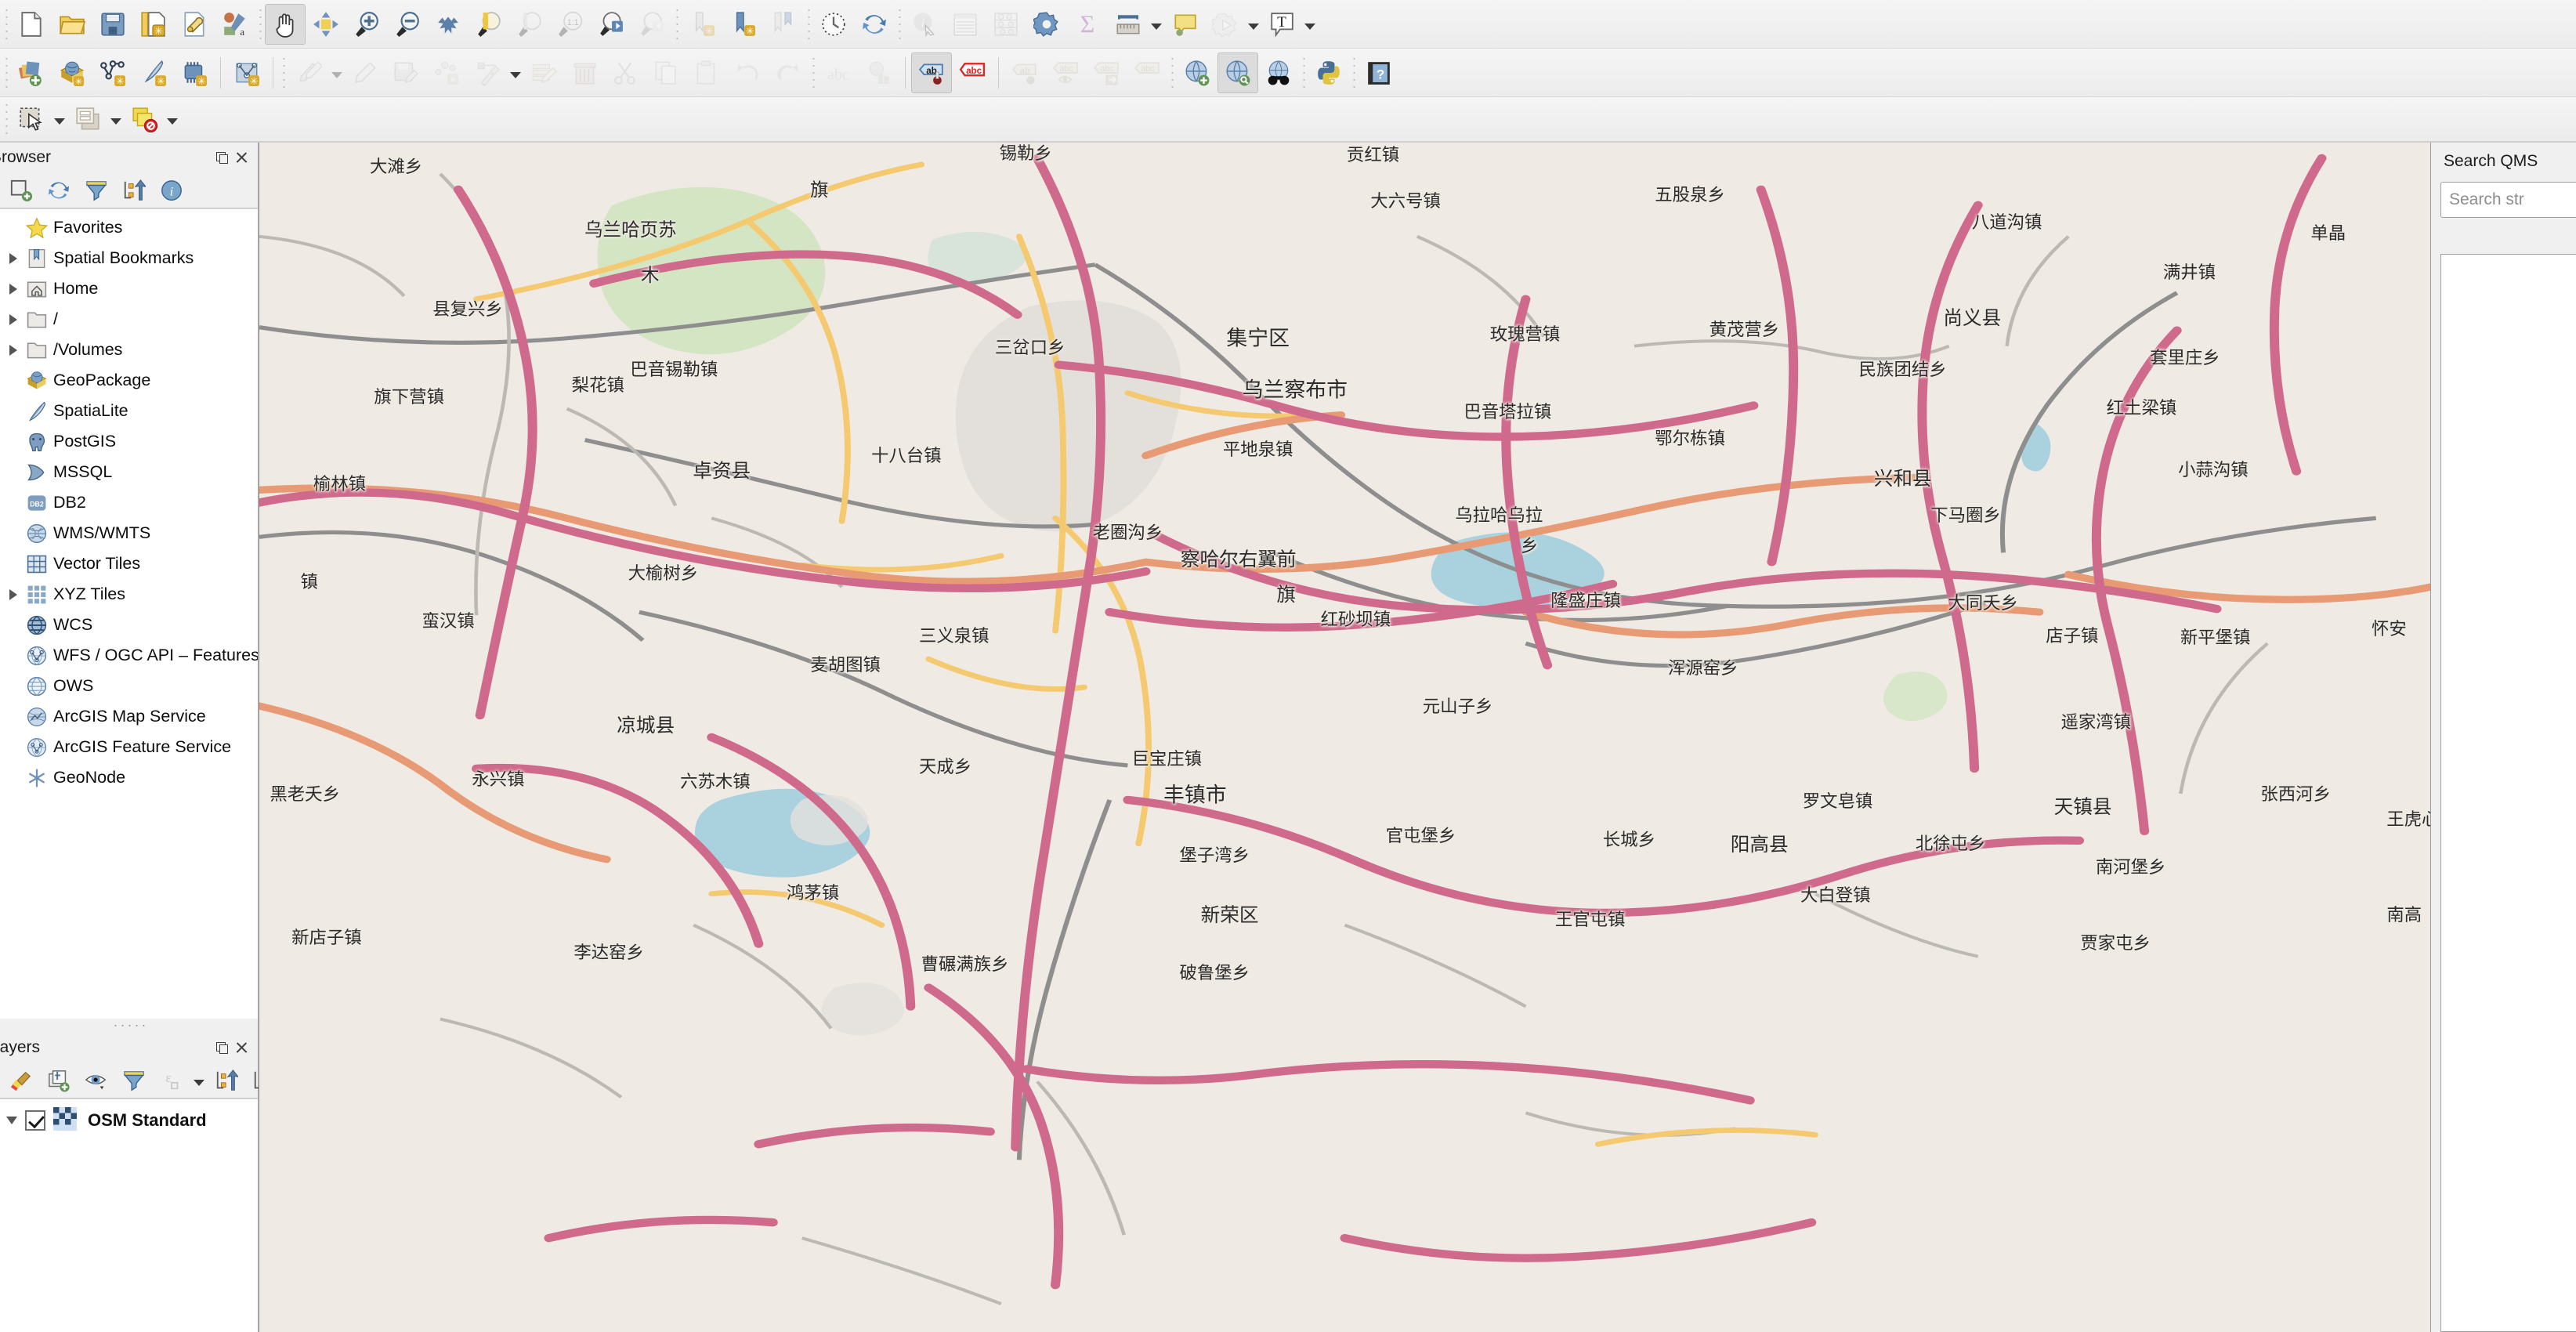 Image resolution: width=2576 pixels, height=1332 pixels. I want to click on layers-close-icon, so click(241, 1048).